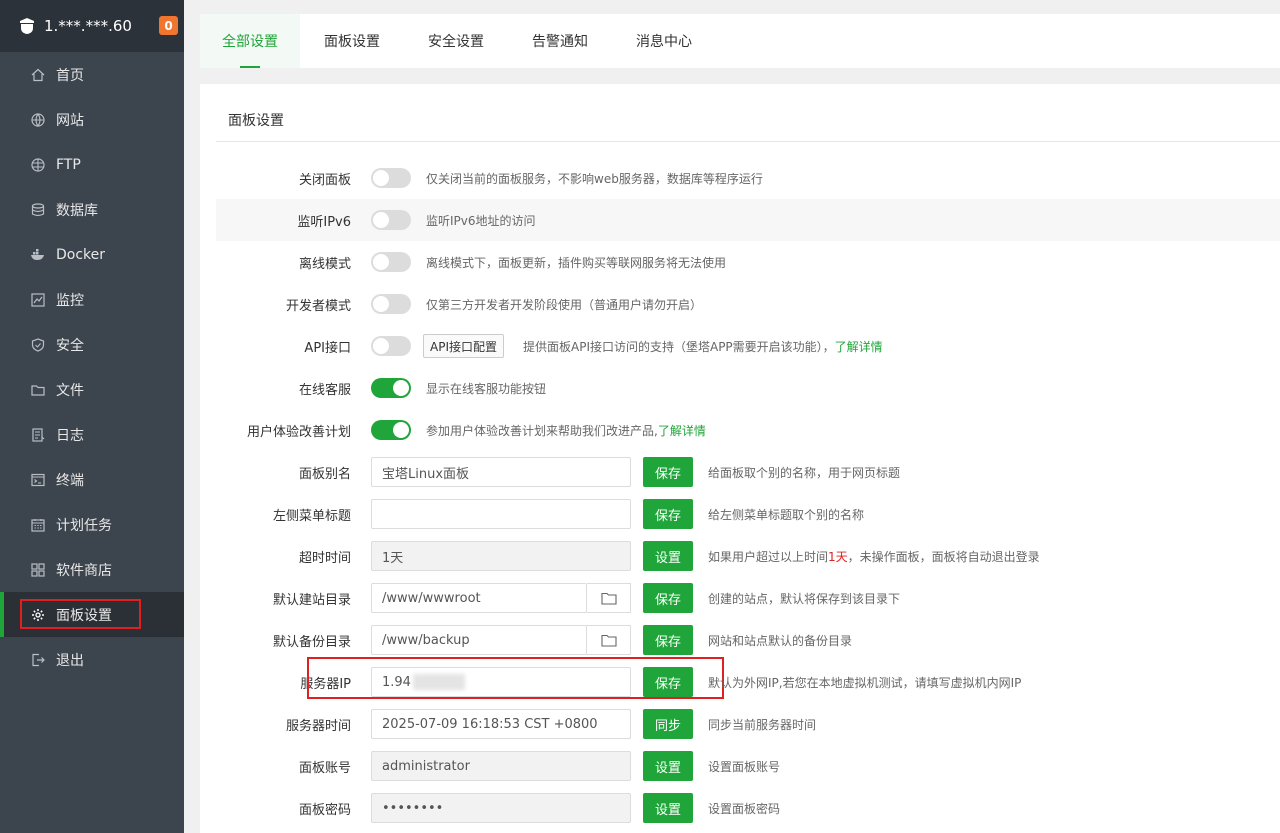  Describe the element at coordinates (391, 178) in the screenshot. I see `close-panel-toggle` at that location.